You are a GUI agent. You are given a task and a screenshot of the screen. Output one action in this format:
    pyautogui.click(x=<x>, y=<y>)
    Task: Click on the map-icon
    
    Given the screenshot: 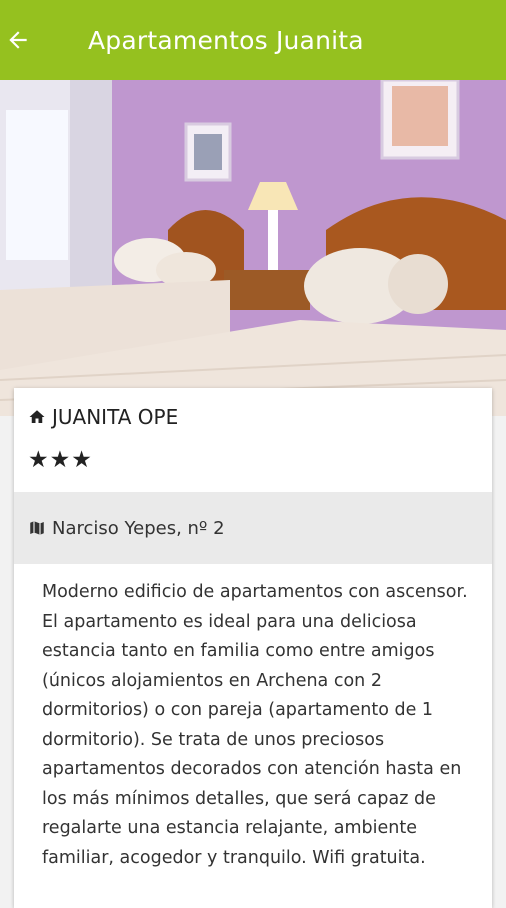 What is the action you would take?
    pyautogui.click(x=37, y=528)
    